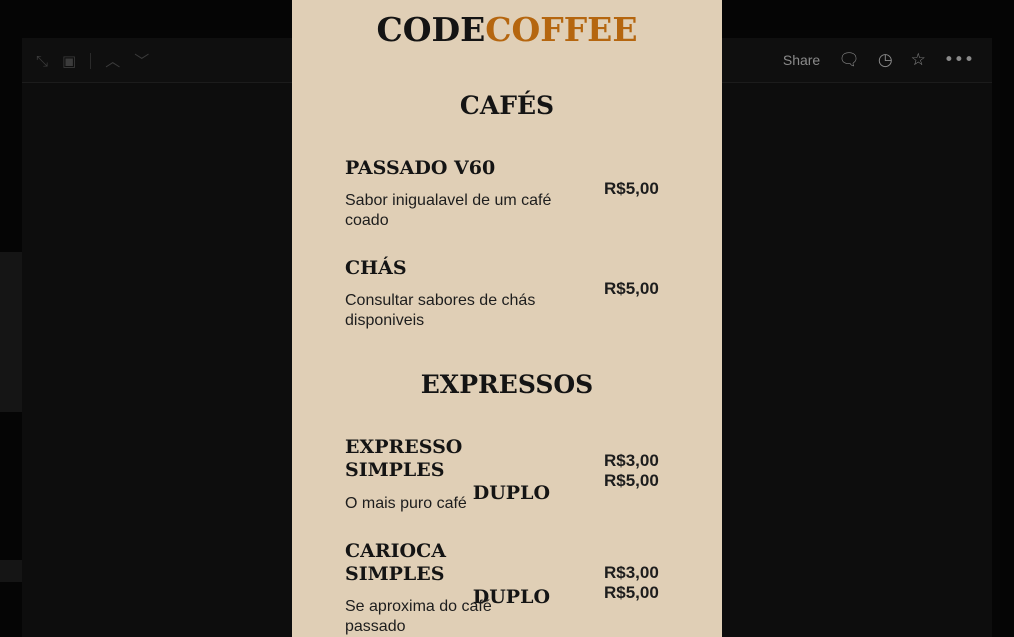  Describe the element at coordinates (395, 562) in the screenshot. I see `item-title-carioca-line1: CARIOCA SIMPLES` at that location.